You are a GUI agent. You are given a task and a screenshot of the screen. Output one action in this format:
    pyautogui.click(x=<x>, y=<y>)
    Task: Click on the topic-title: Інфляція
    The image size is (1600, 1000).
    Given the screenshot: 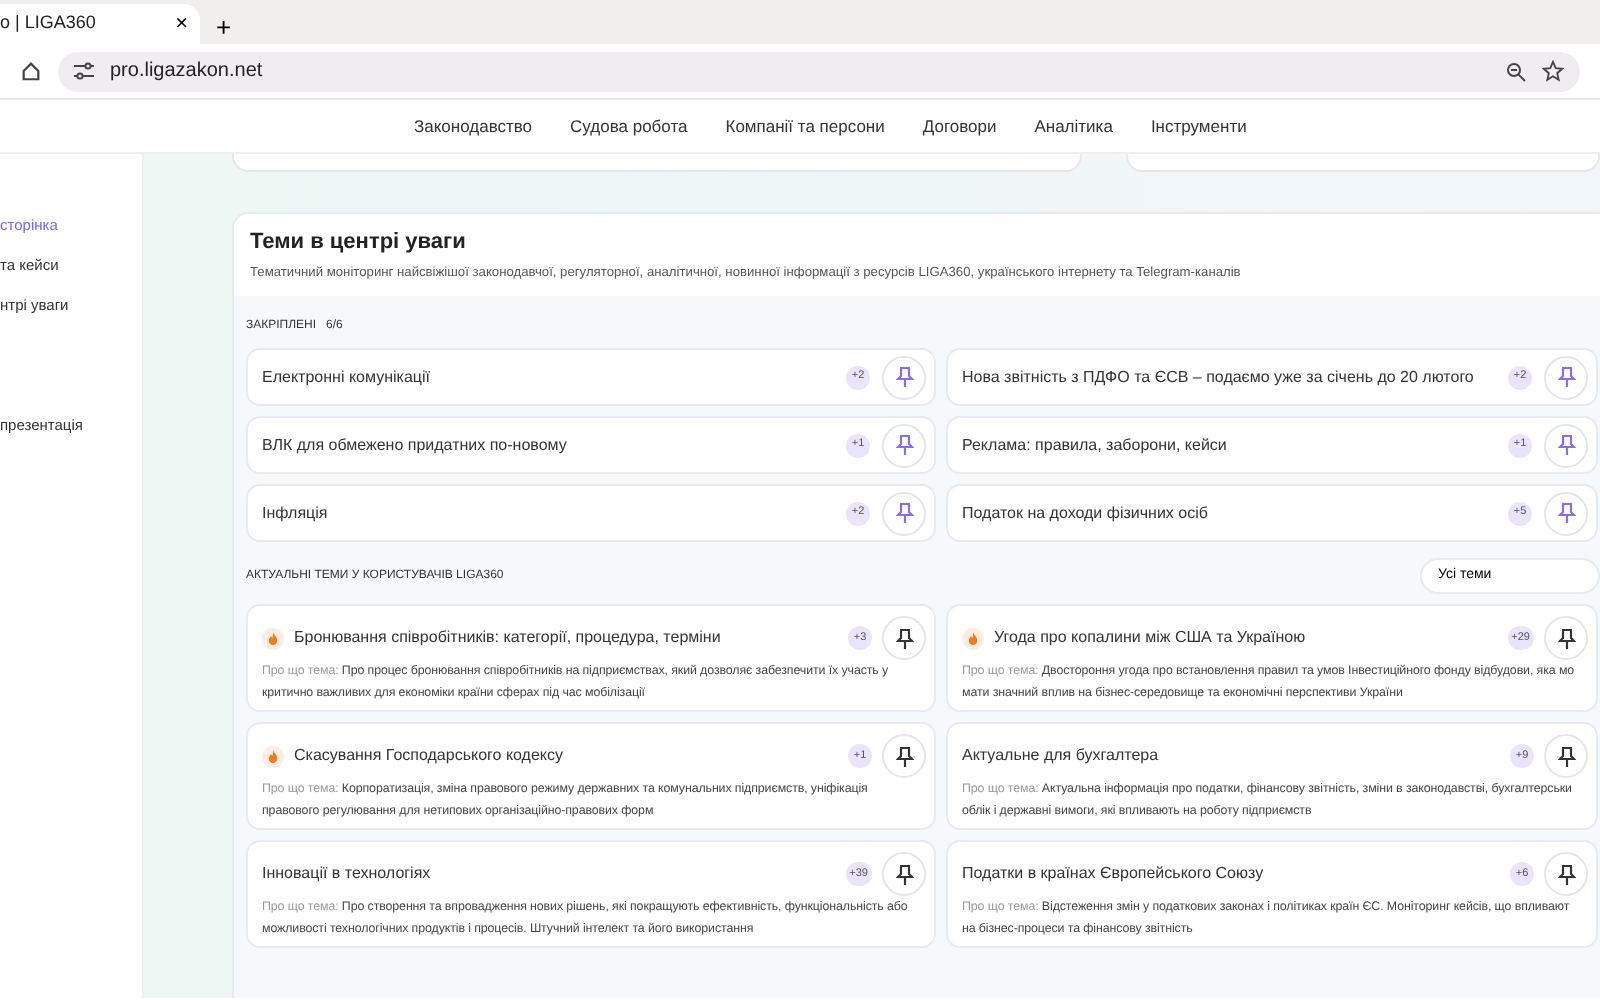 What is the action you would take?
    pyautogui.click(x=296, y=513)
    